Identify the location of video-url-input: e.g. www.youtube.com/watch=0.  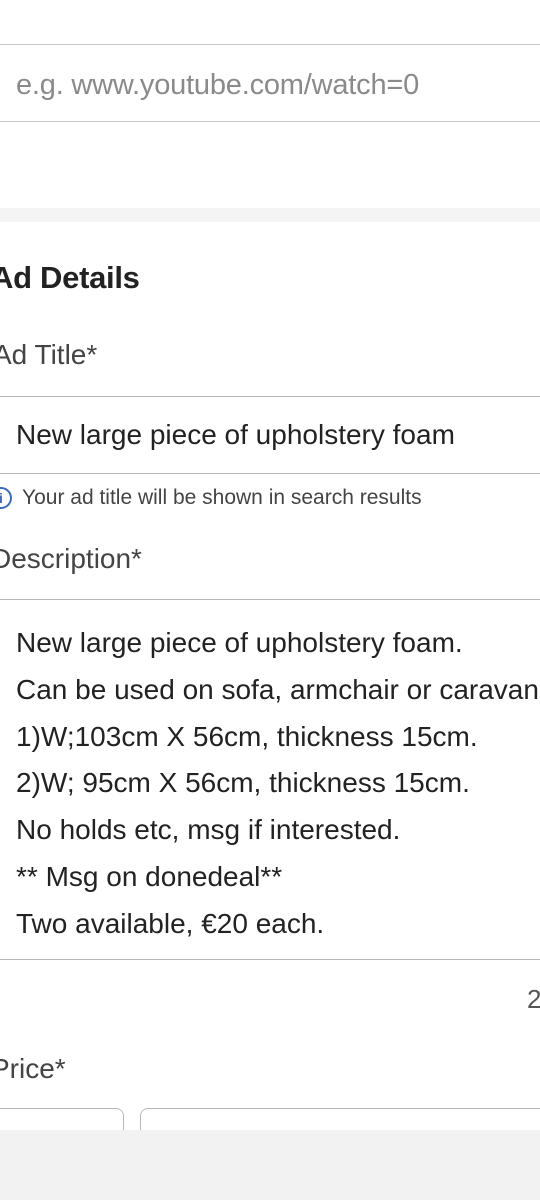
(270, 83).